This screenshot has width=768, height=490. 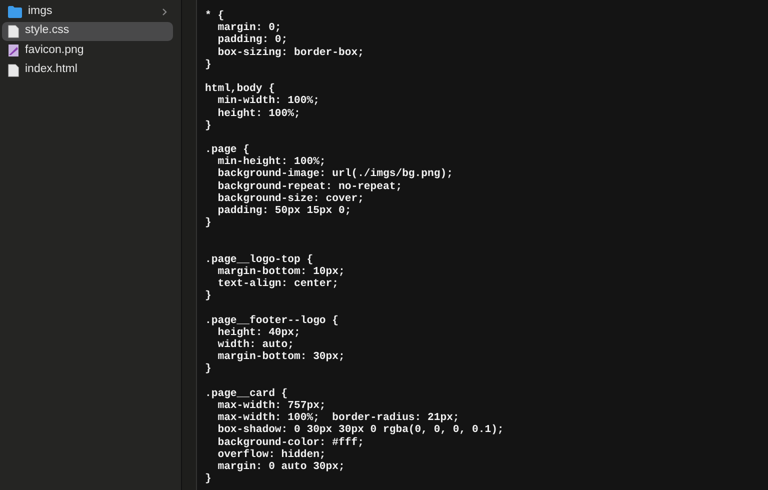 I want to click on code-line: margin: 0 auto 30px;, so click(x=281, y=467).